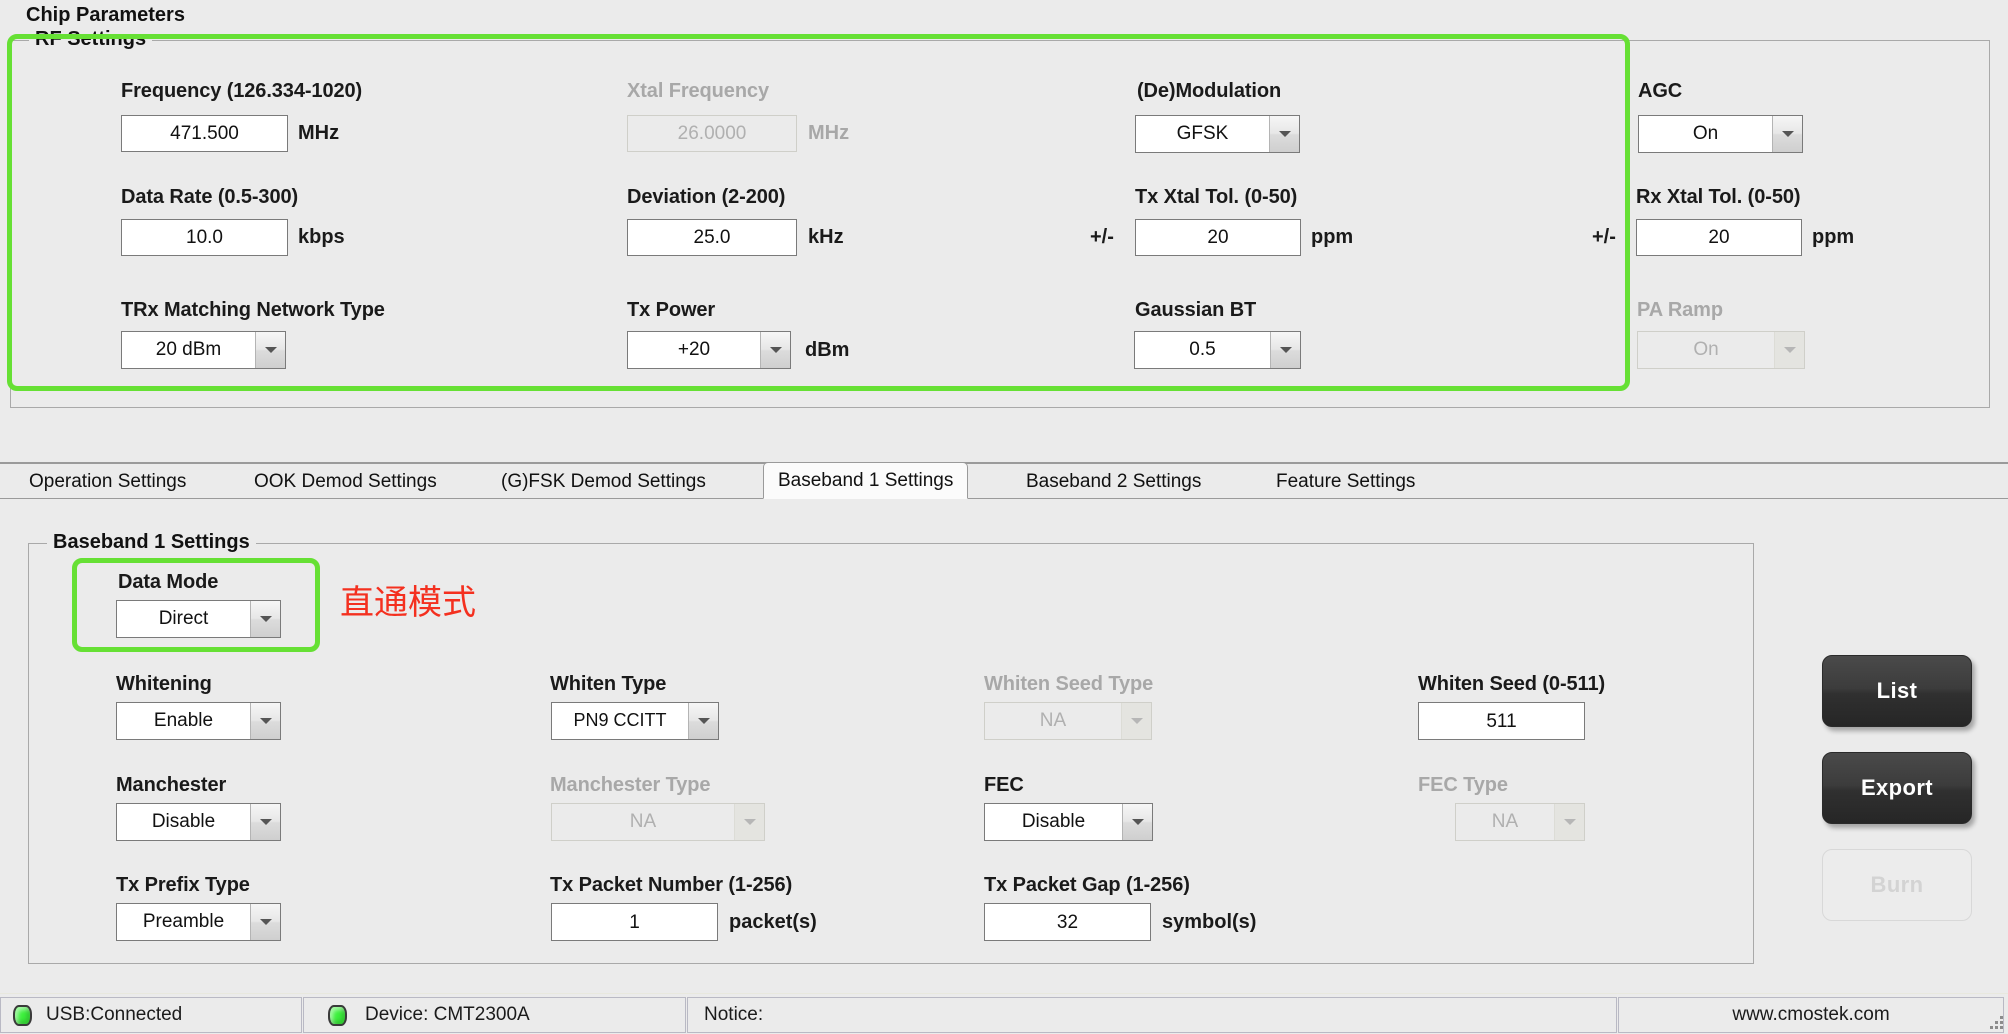  Describe the element at coordinates (204, 133) in the screenshot. I see `frequency-input: 471.500` at that location.